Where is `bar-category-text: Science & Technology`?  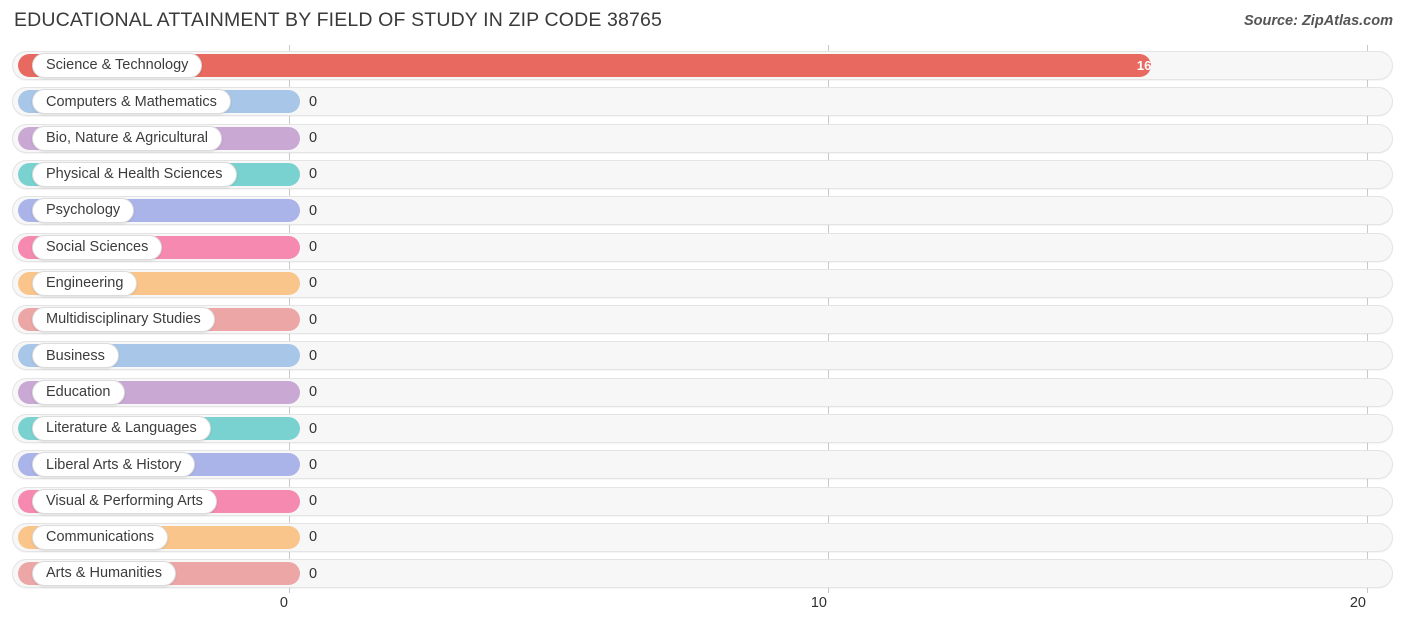
bar-category-text: Science & Technology is located at coordinates (117, 65).